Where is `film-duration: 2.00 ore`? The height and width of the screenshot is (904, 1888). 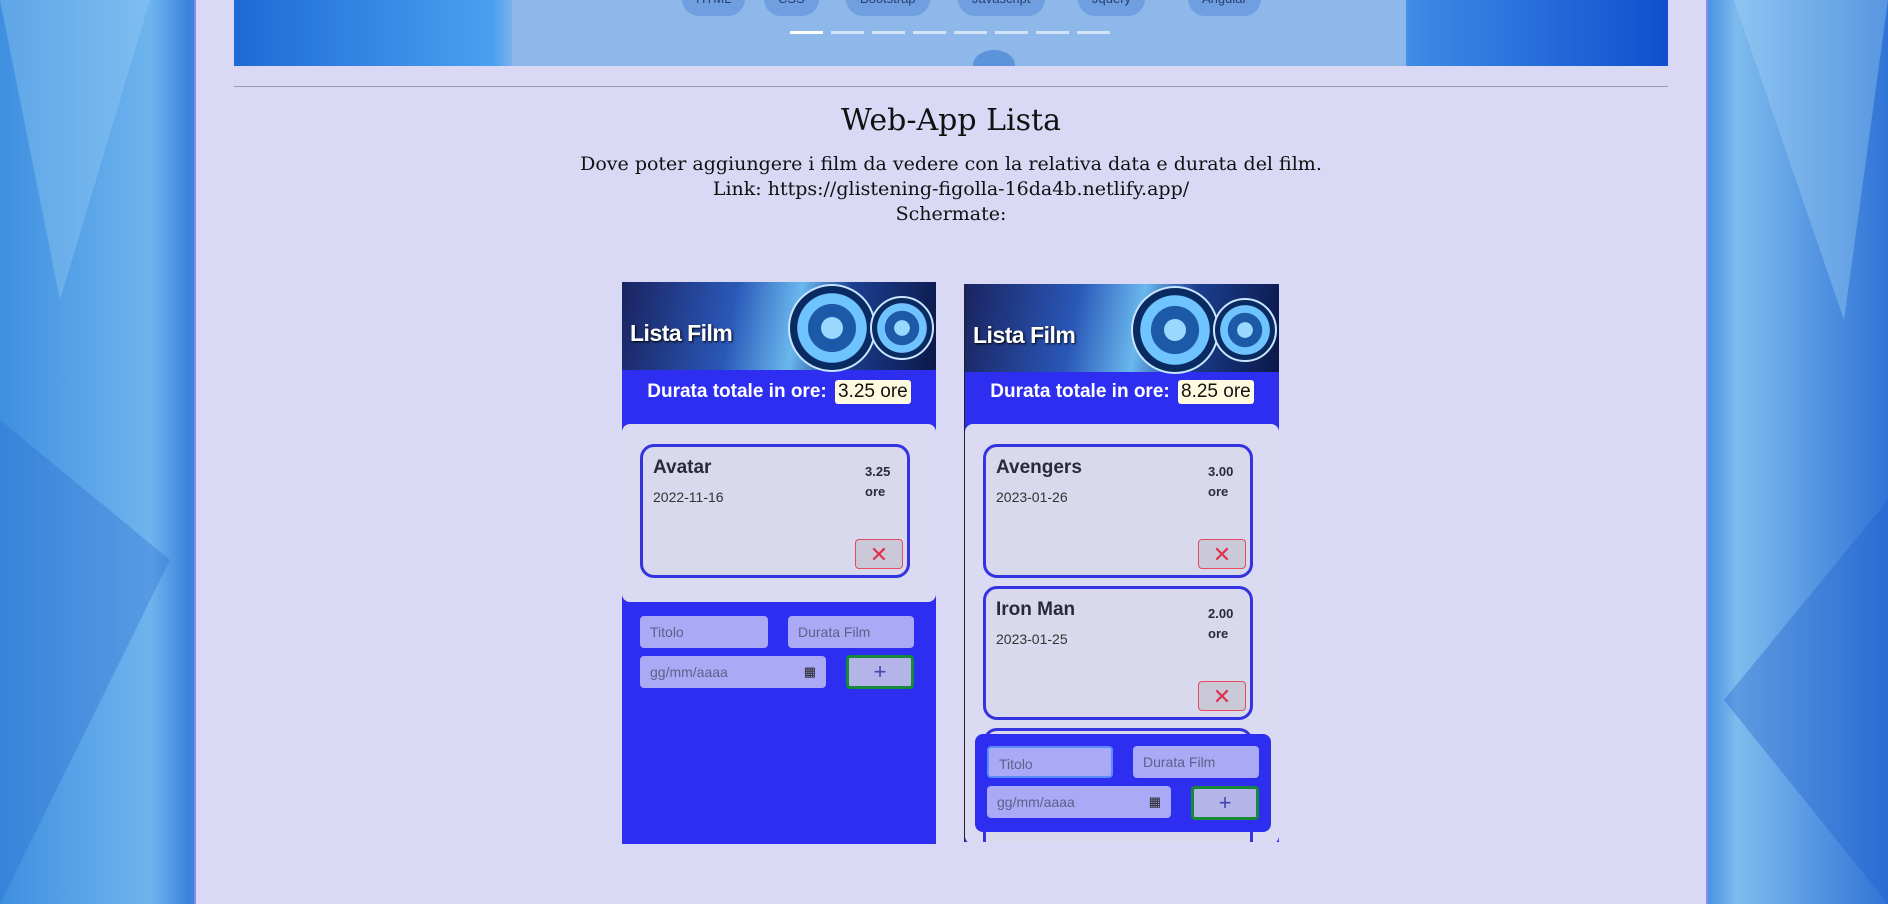
film-duration: 2.00 ore is located at coordinates (1221, 623).